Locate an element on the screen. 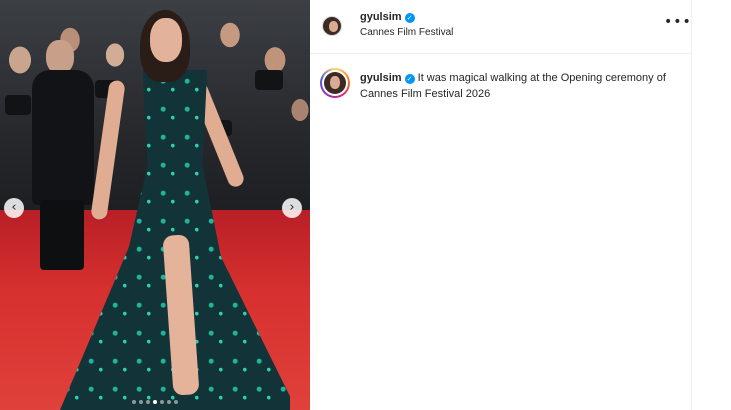  caption-username: gyulsim is located at coordinates (381, 78).